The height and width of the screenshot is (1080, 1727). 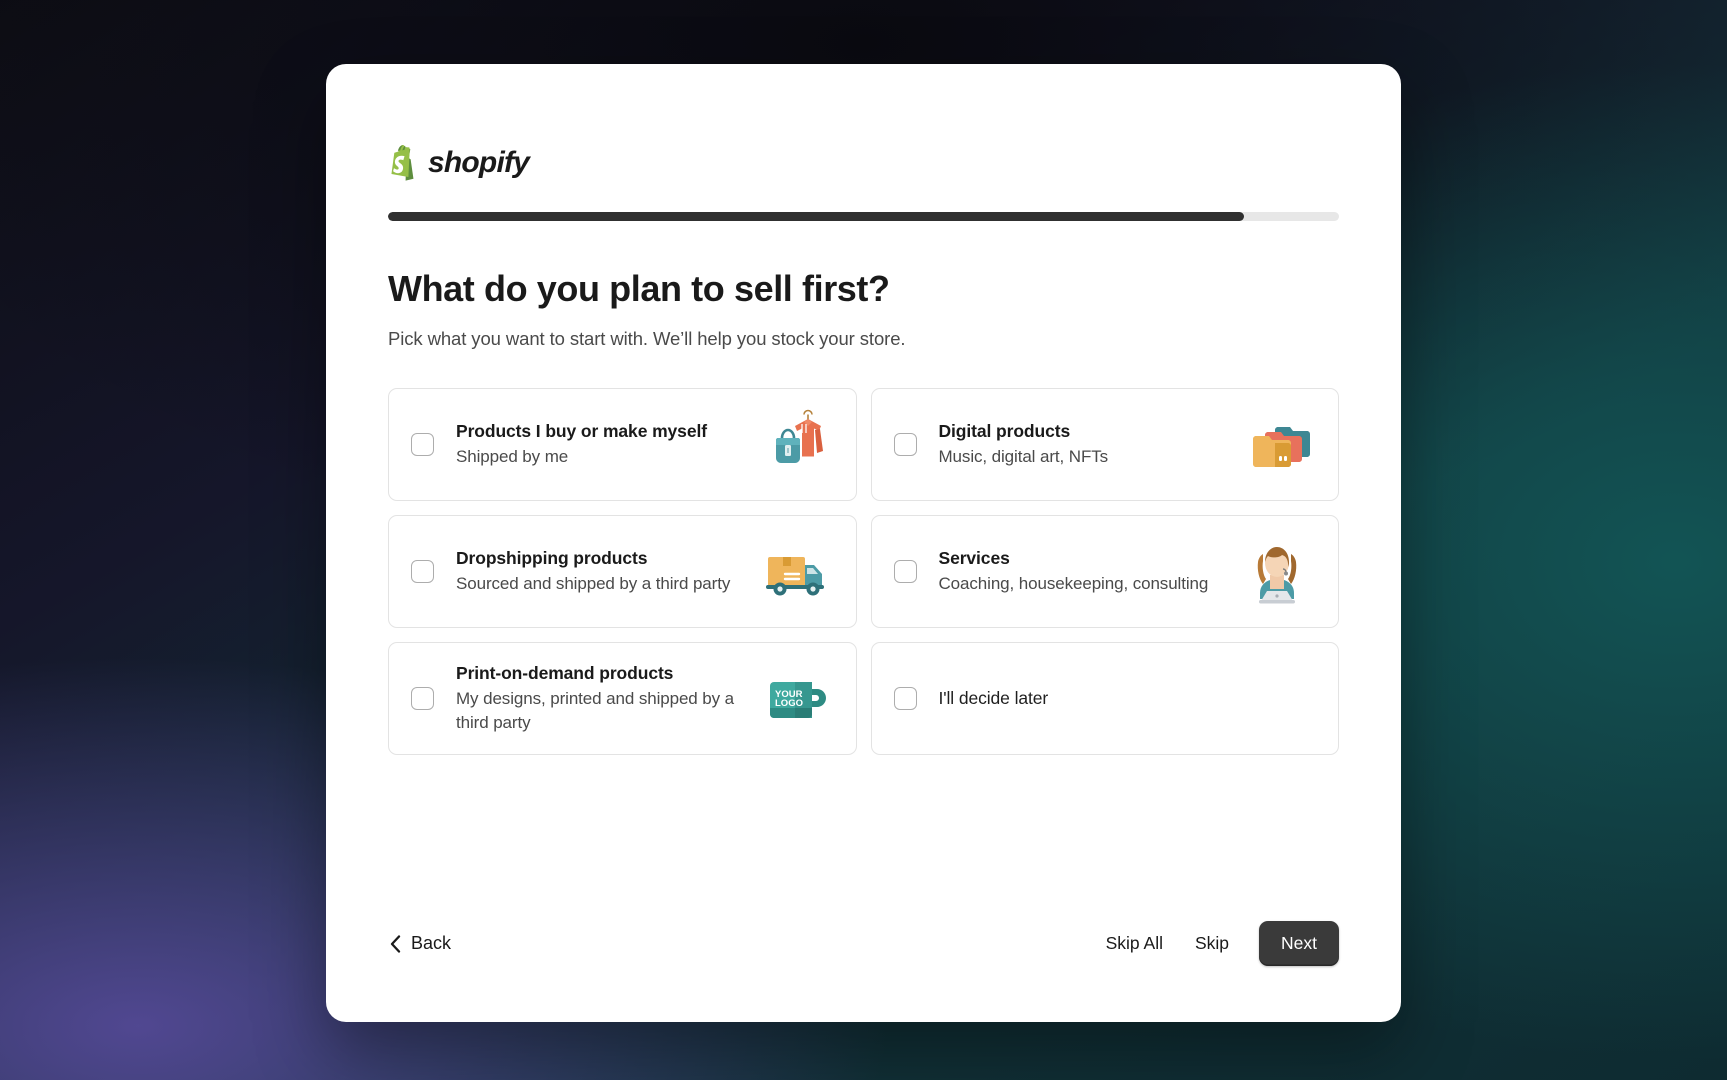 I want to click on option-title: Print-on-demand products, so click(x=565, y=672).